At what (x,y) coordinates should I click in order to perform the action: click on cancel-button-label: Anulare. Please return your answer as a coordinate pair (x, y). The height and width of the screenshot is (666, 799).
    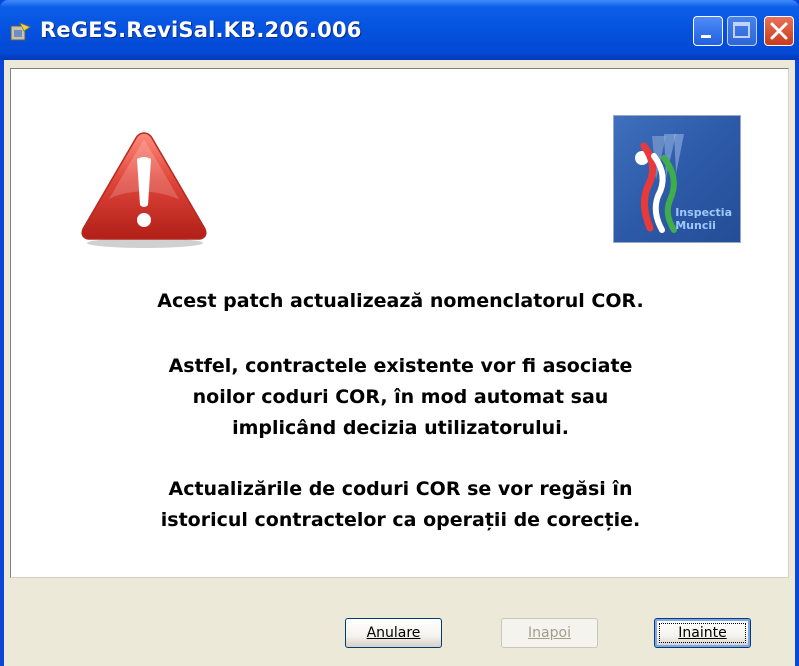
    Looking at the image, I should click on (393, 633).